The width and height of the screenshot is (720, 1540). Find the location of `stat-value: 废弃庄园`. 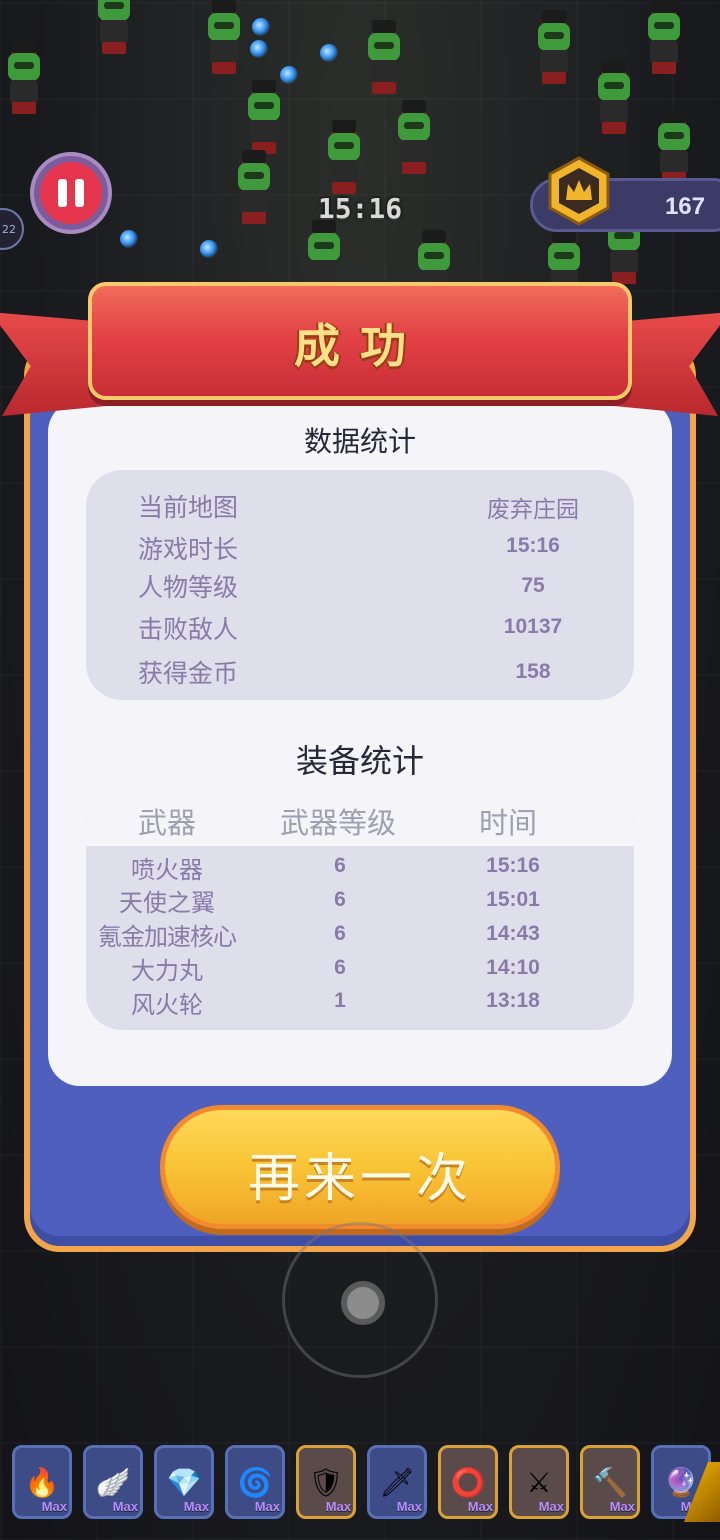

stat-value: 废弃庄园 is located at coordinates (533, 510).